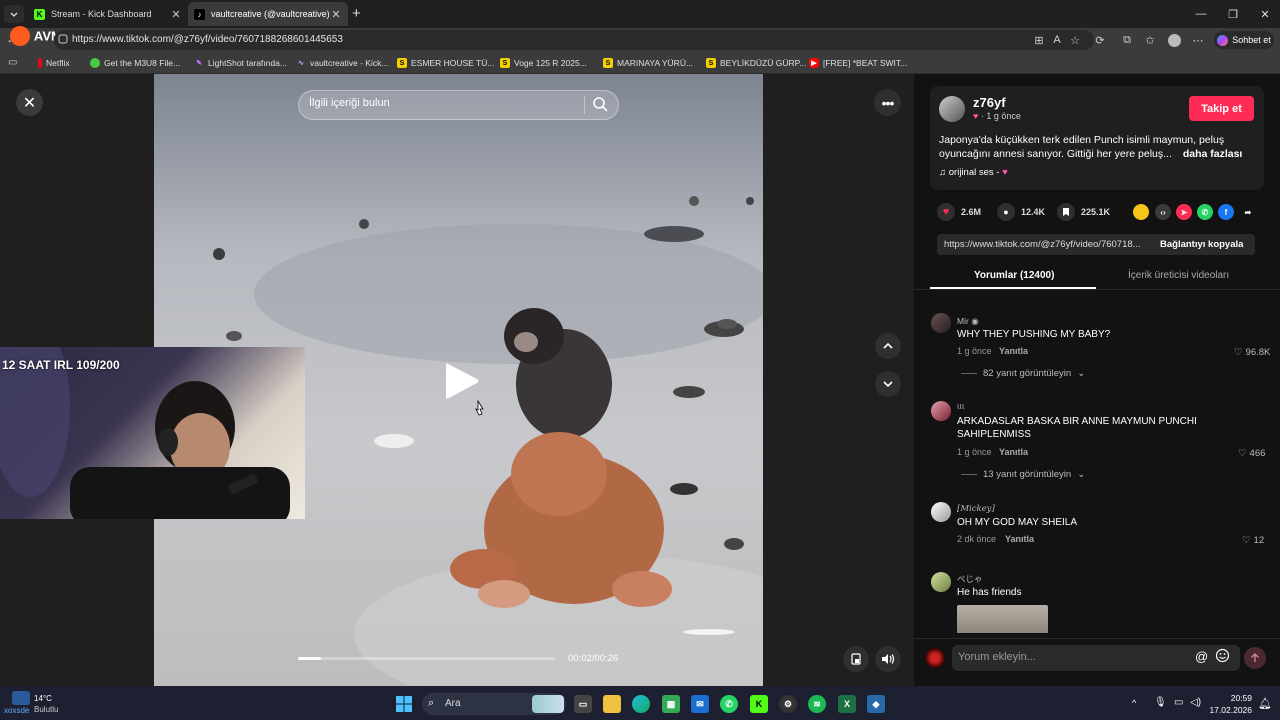 This screenshot has height=720, width=1280. Describe the element at coordinates (462, 381) in the screenshot. I see `play-button` at that location.